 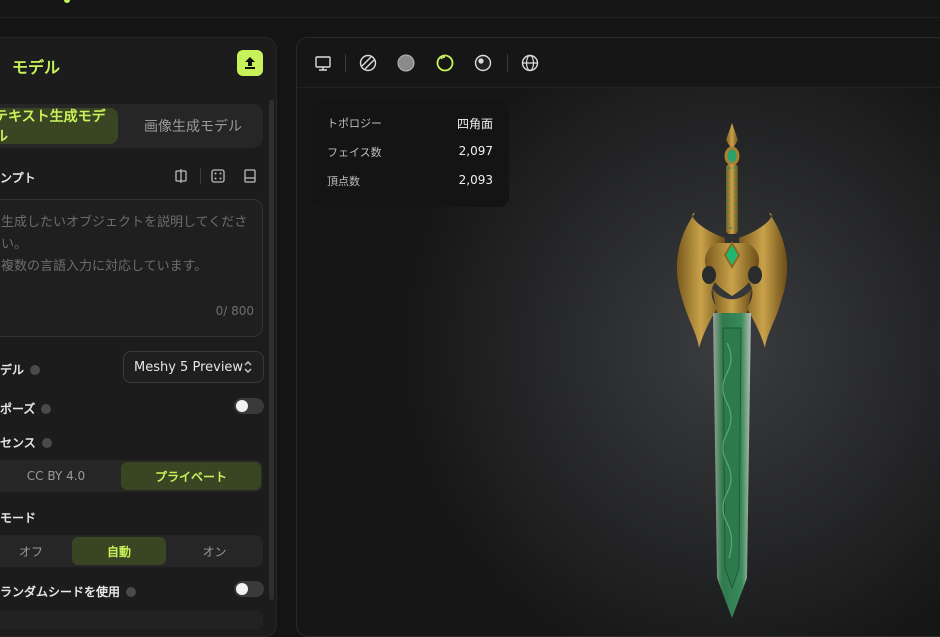 What do you see at coordinates (248, 367) in the screenshot?
I see `chevron-updown-icon` at bounding box center [248, 367].